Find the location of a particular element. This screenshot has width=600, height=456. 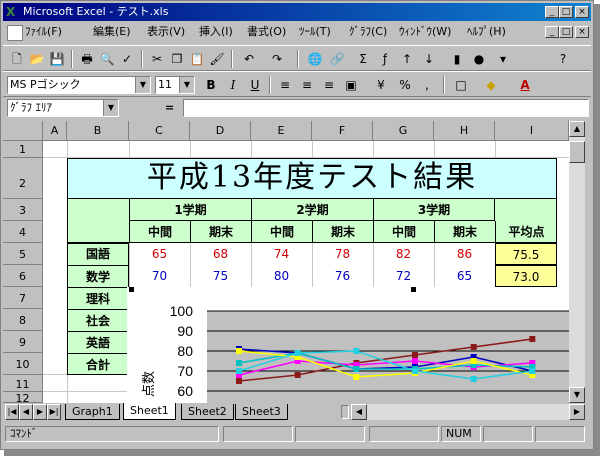

column-header-g: G is located at coordinates (403, 131).